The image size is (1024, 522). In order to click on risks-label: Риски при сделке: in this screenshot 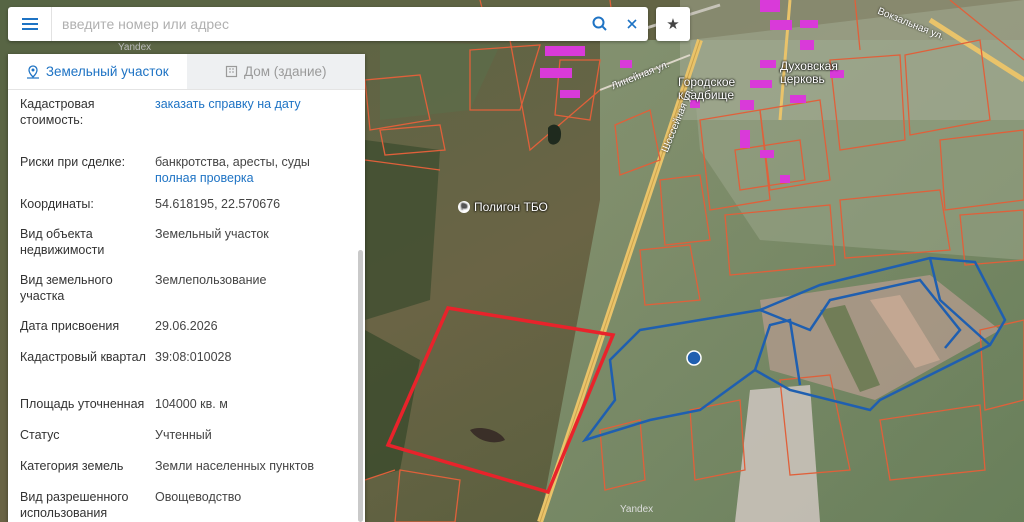, I will do `click(73, 162)`.